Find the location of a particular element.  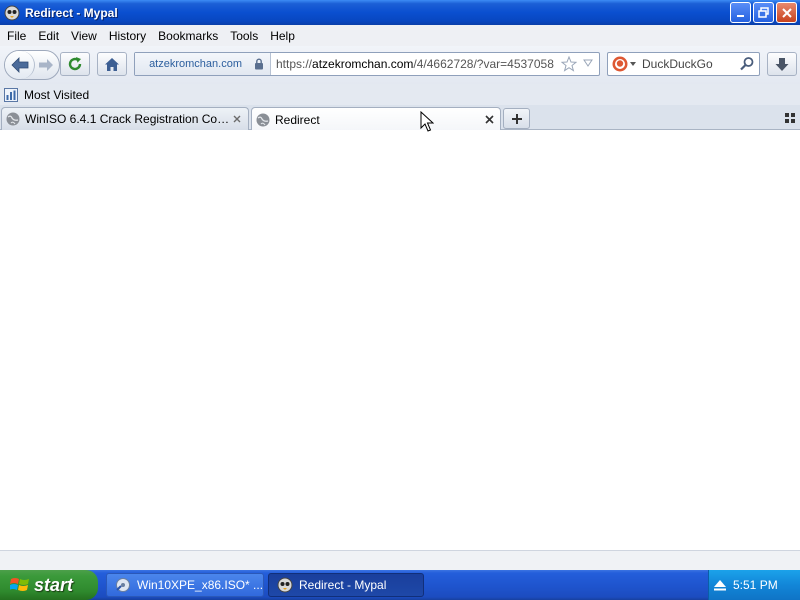

list-all-tabs-icon is located at coordinates (790, 118).